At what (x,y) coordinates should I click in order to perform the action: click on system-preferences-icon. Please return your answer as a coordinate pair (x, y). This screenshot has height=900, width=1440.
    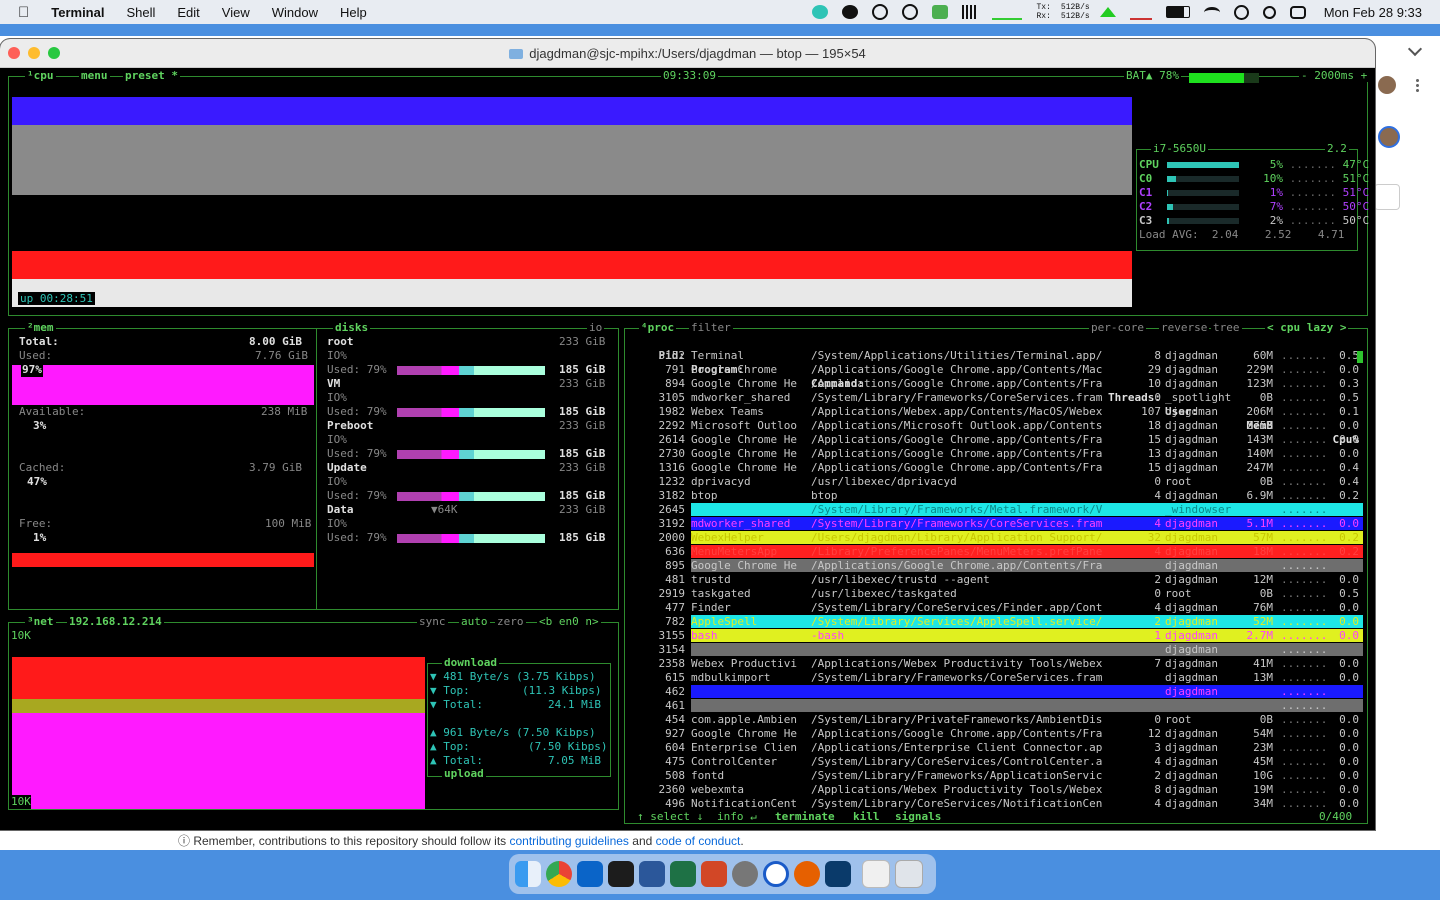
    Looking at the image, I should click on (745, 874).